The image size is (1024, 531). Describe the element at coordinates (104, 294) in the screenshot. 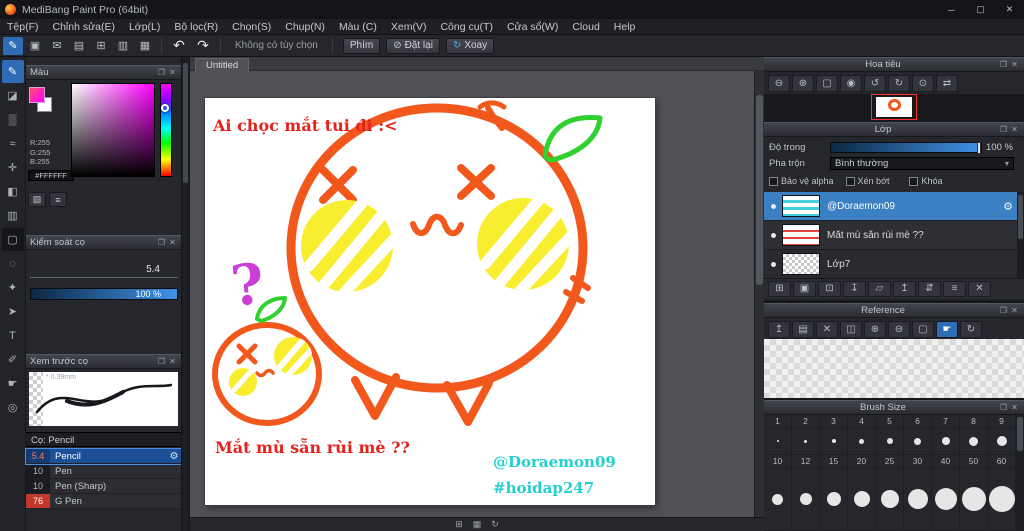

I see `brush-opacity-slider: 100 %` at that location.